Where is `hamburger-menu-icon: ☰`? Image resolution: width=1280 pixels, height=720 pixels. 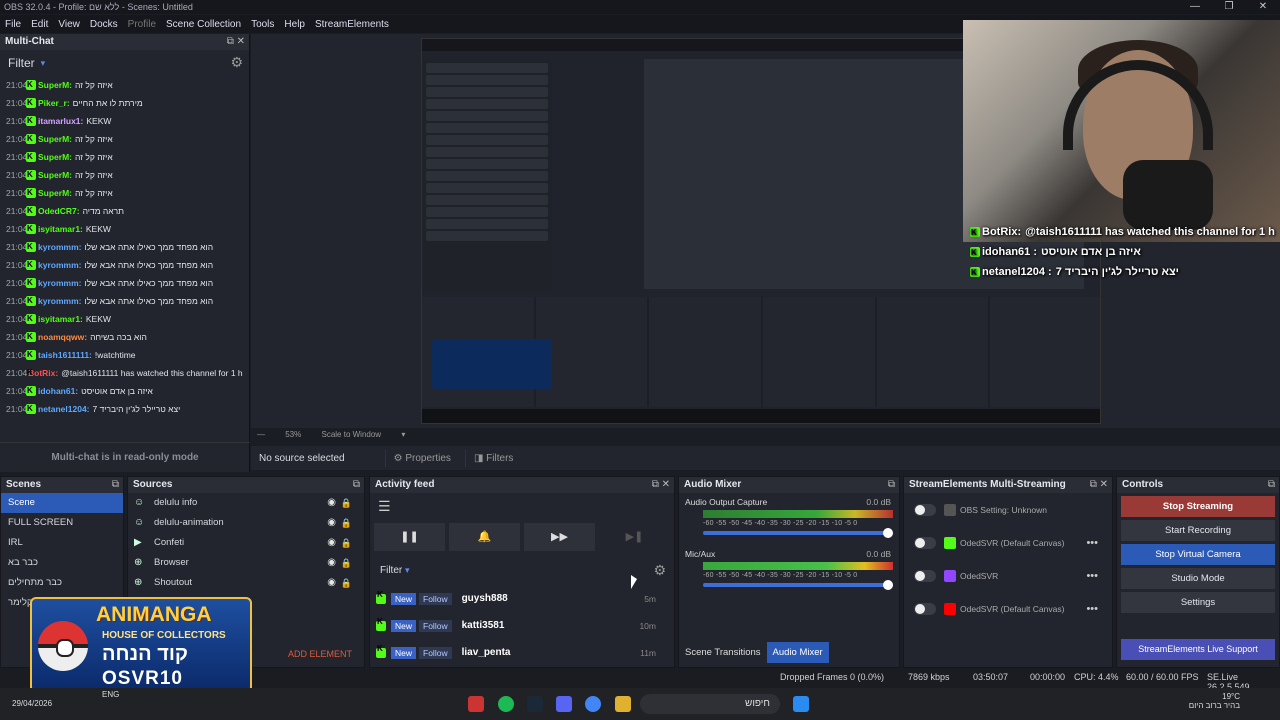 hamburger-menu-icon: ☰ is located at coordinates (522, 506).